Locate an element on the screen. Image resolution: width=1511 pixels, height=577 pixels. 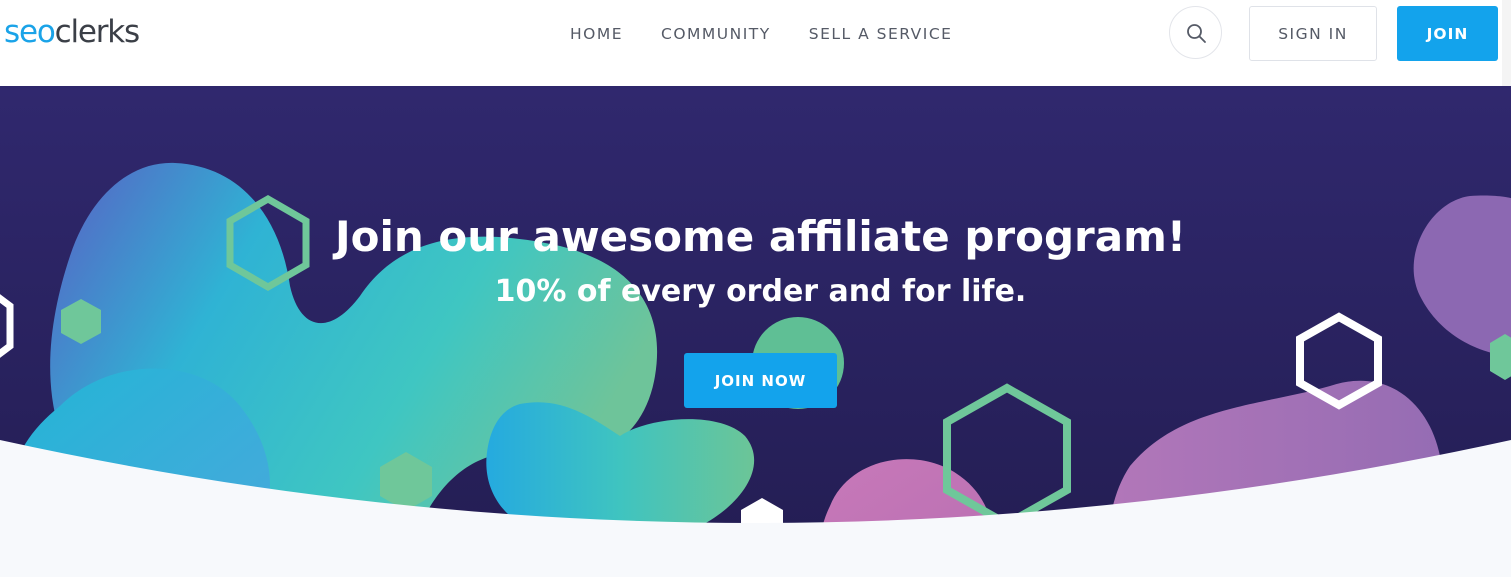
main-nav: HOME COMMUNITY SELL A SERVICE is located at coordinates (761, 34).